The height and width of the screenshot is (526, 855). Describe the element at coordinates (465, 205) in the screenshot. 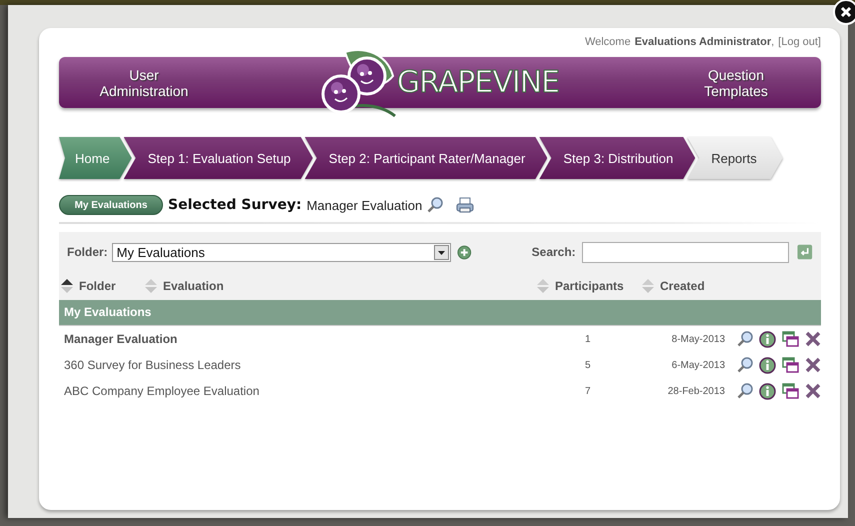

I see `printer-icon` at that location.